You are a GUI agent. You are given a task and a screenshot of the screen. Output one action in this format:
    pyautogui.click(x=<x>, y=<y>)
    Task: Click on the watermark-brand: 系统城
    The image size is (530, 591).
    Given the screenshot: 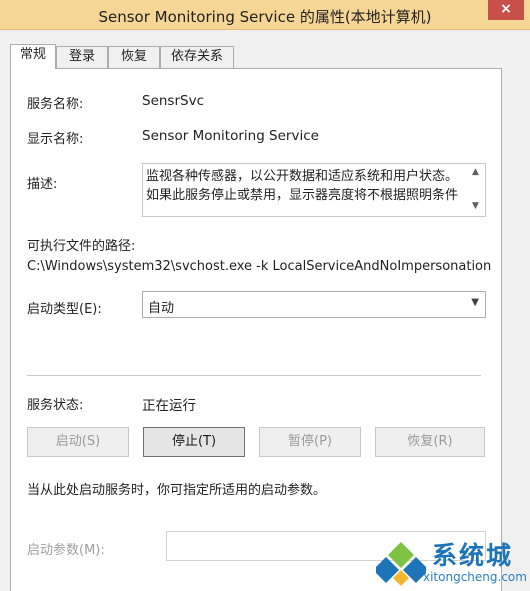 What is the action you would take?
    pyautogui.click(x=473, y=555)
    